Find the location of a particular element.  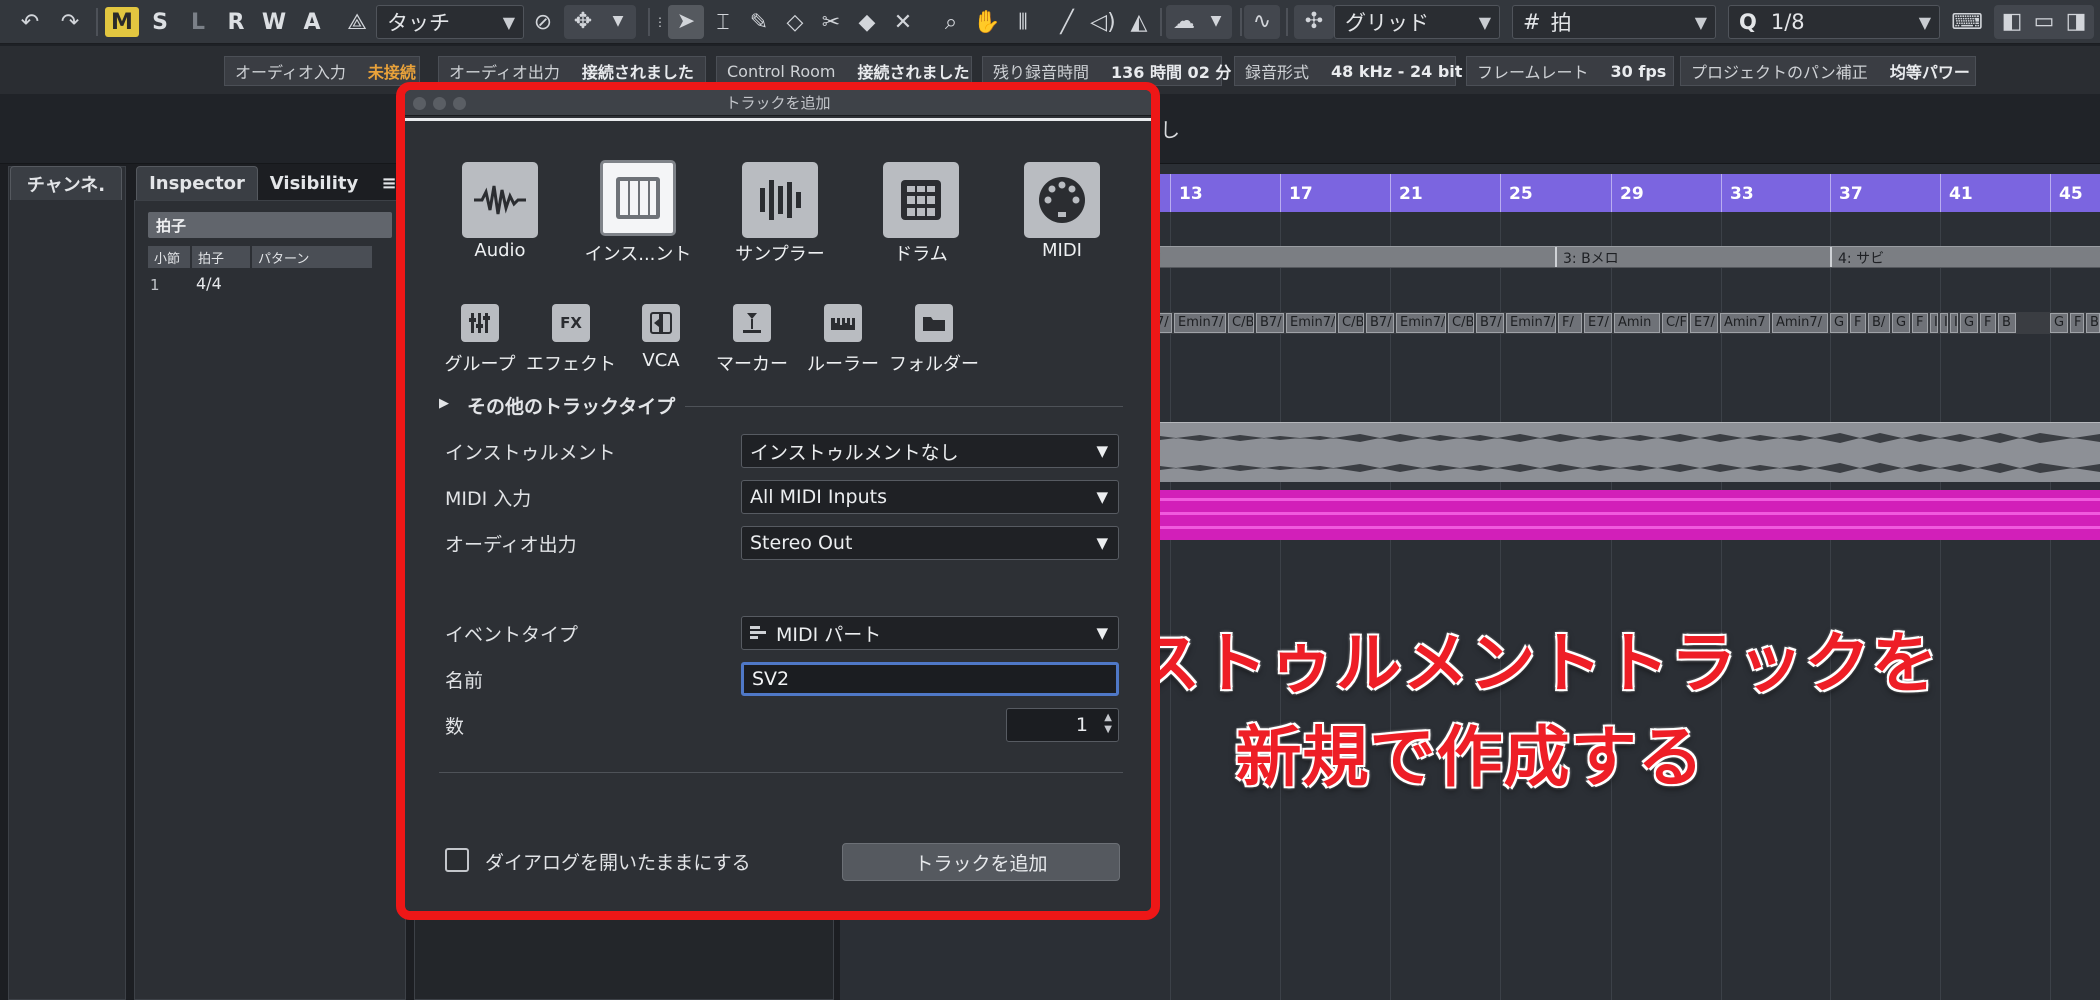

event-type-select: MIDI パート ▼ is located at coordinates (930, 633).